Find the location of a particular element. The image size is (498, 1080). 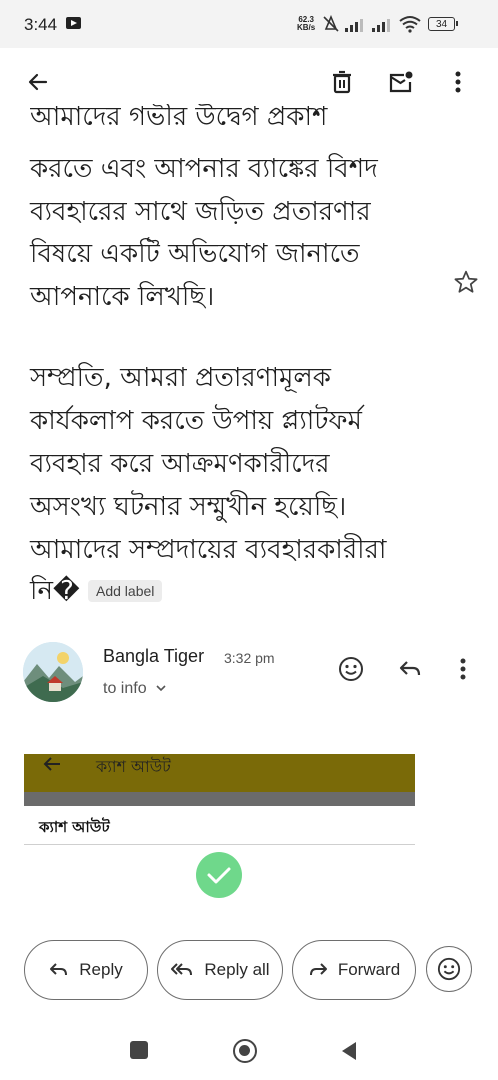

delete-icon is located at coordinates (342, 82).